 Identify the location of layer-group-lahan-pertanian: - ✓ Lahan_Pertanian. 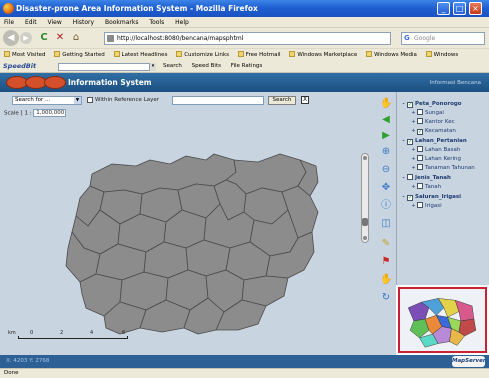
(434, 141).